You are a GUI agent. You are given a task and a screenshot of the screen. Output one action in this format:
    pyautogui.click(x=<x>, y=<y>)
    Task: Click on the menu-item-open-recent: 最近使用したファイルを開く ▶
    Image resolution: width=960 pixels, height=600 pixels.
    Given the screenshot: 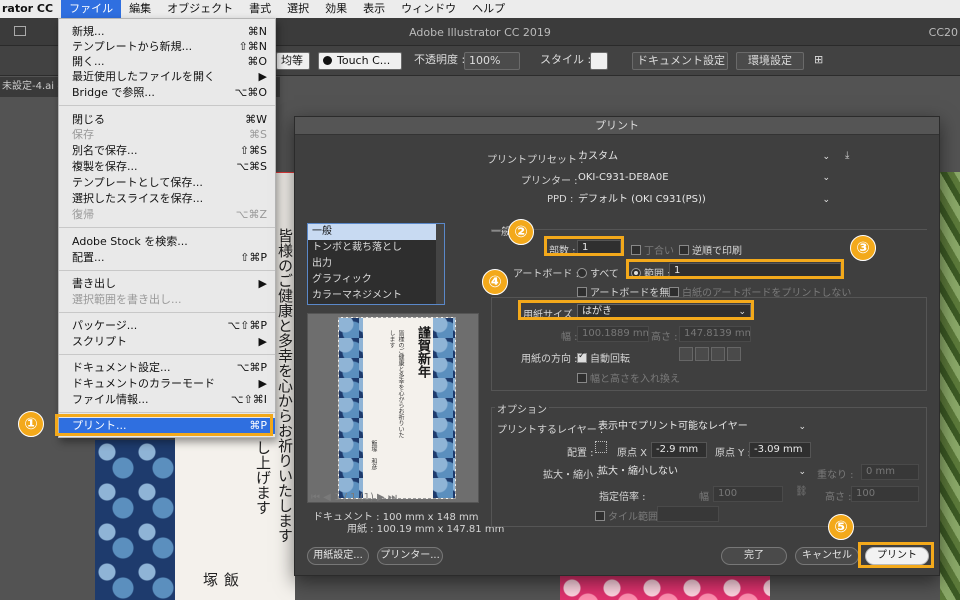 What is the action you would take?
    pyautogui.click(x=167, y=76)
    